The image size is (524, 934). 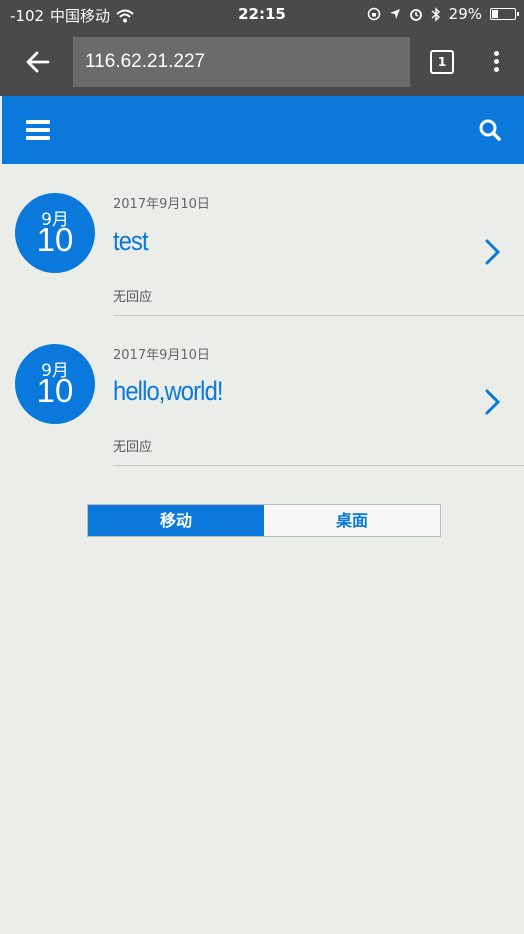 I want to click on rotation-lock-icon, so click(x=373, y=14).